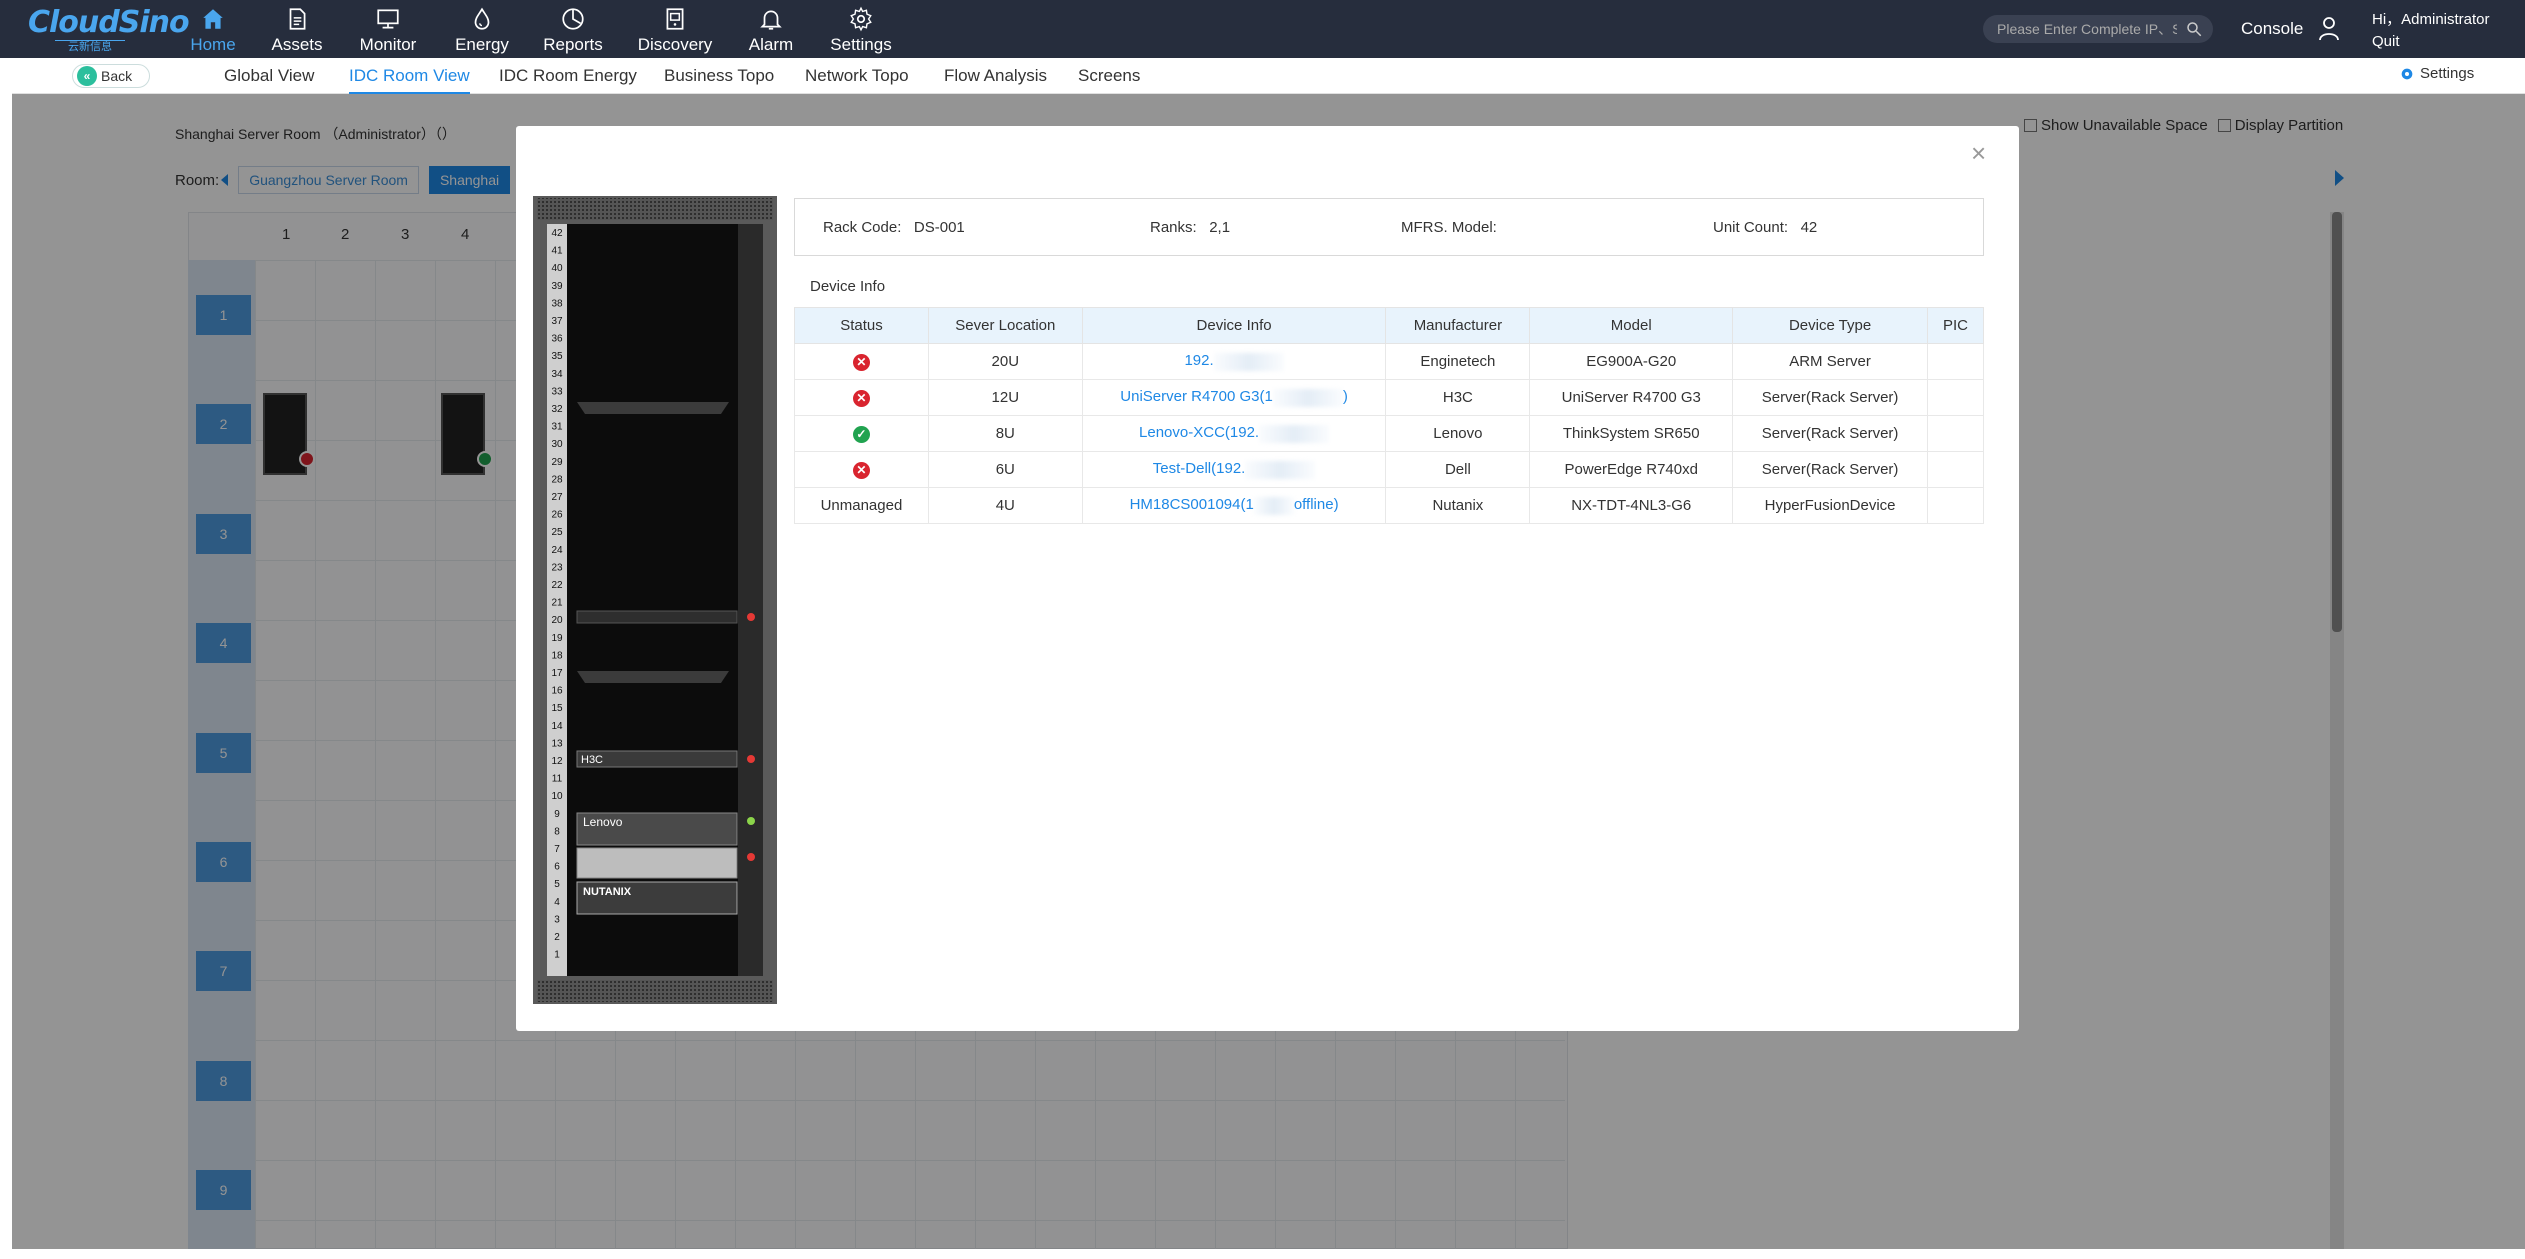 The image size is (2525, 1259). I want to click on location-cell: 6U, so click(1005, 469).